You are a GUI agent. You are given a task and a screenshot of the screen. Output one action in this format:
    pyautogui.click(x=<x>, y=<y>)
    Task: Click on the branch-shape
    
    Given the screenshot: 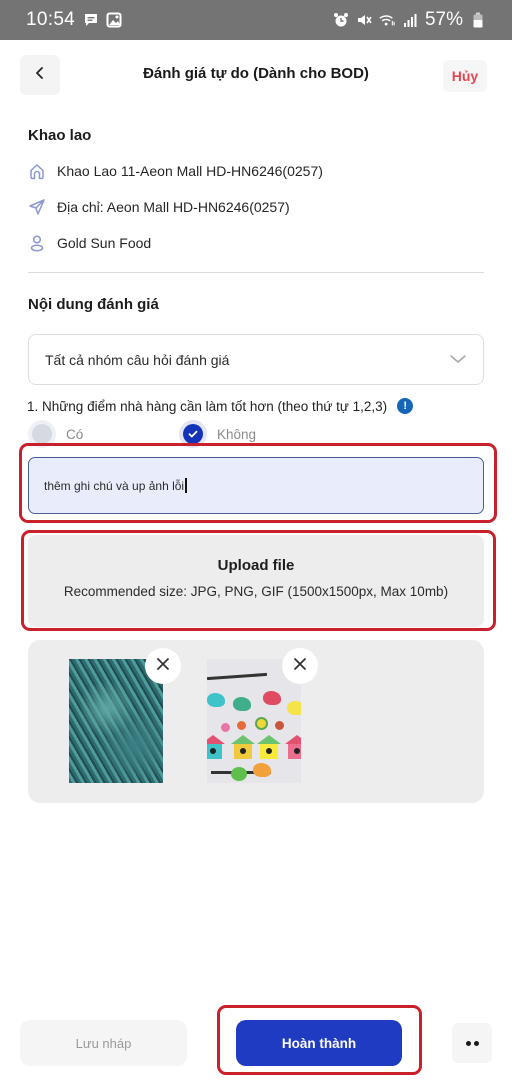 What is the action you would take?
    pyautogui.click(x=237, y=676)
    